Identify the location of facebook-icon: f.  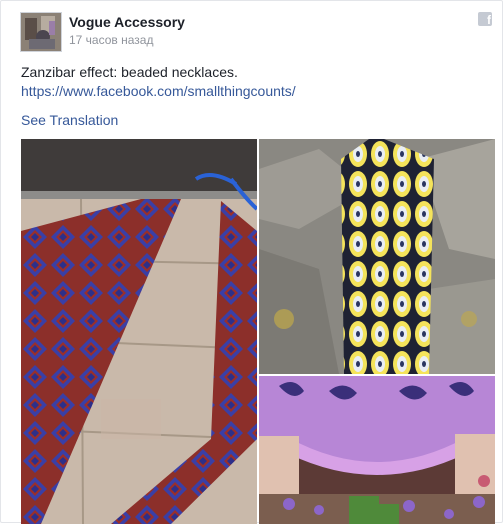
(485, 19).